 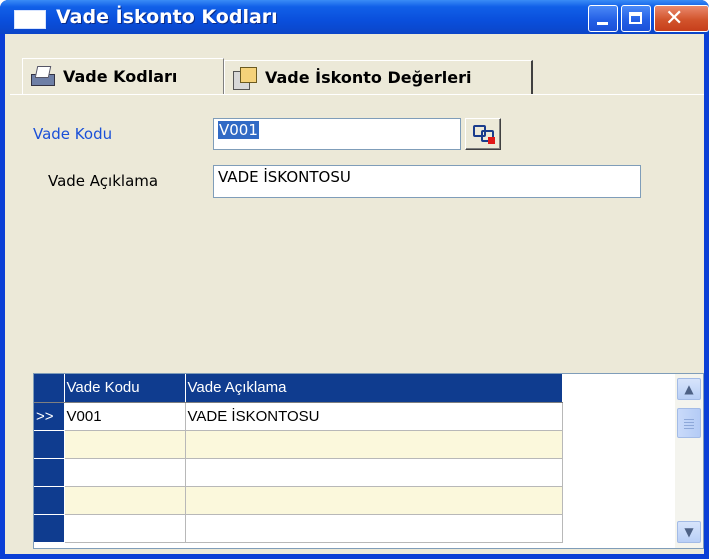 What do you see at coordinates (43, 76) in the screenshot?
I see `printer-icon` at bounding box center [43, 76].